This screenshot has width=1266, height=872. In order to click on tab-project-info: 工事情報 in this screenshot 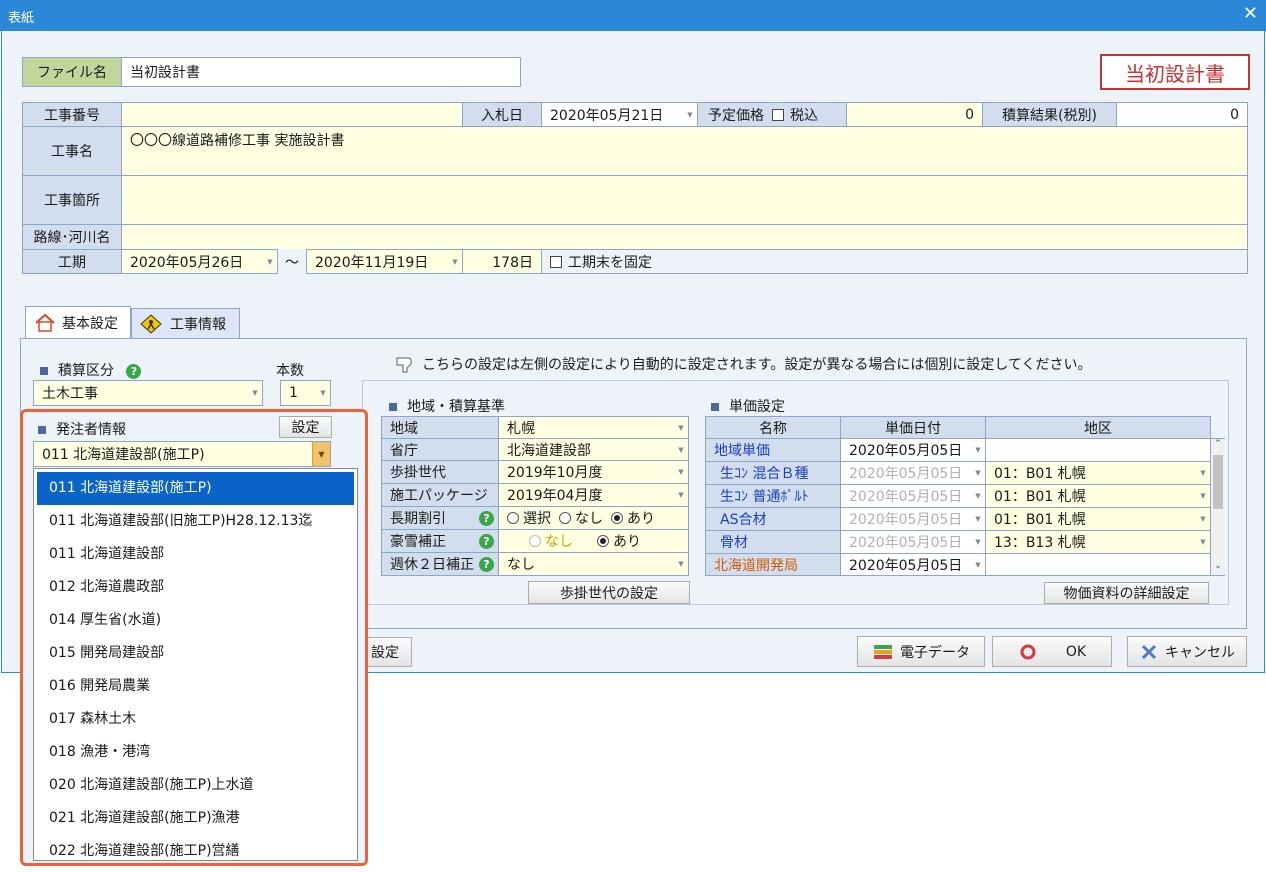, I will do `click(185, 323)`.